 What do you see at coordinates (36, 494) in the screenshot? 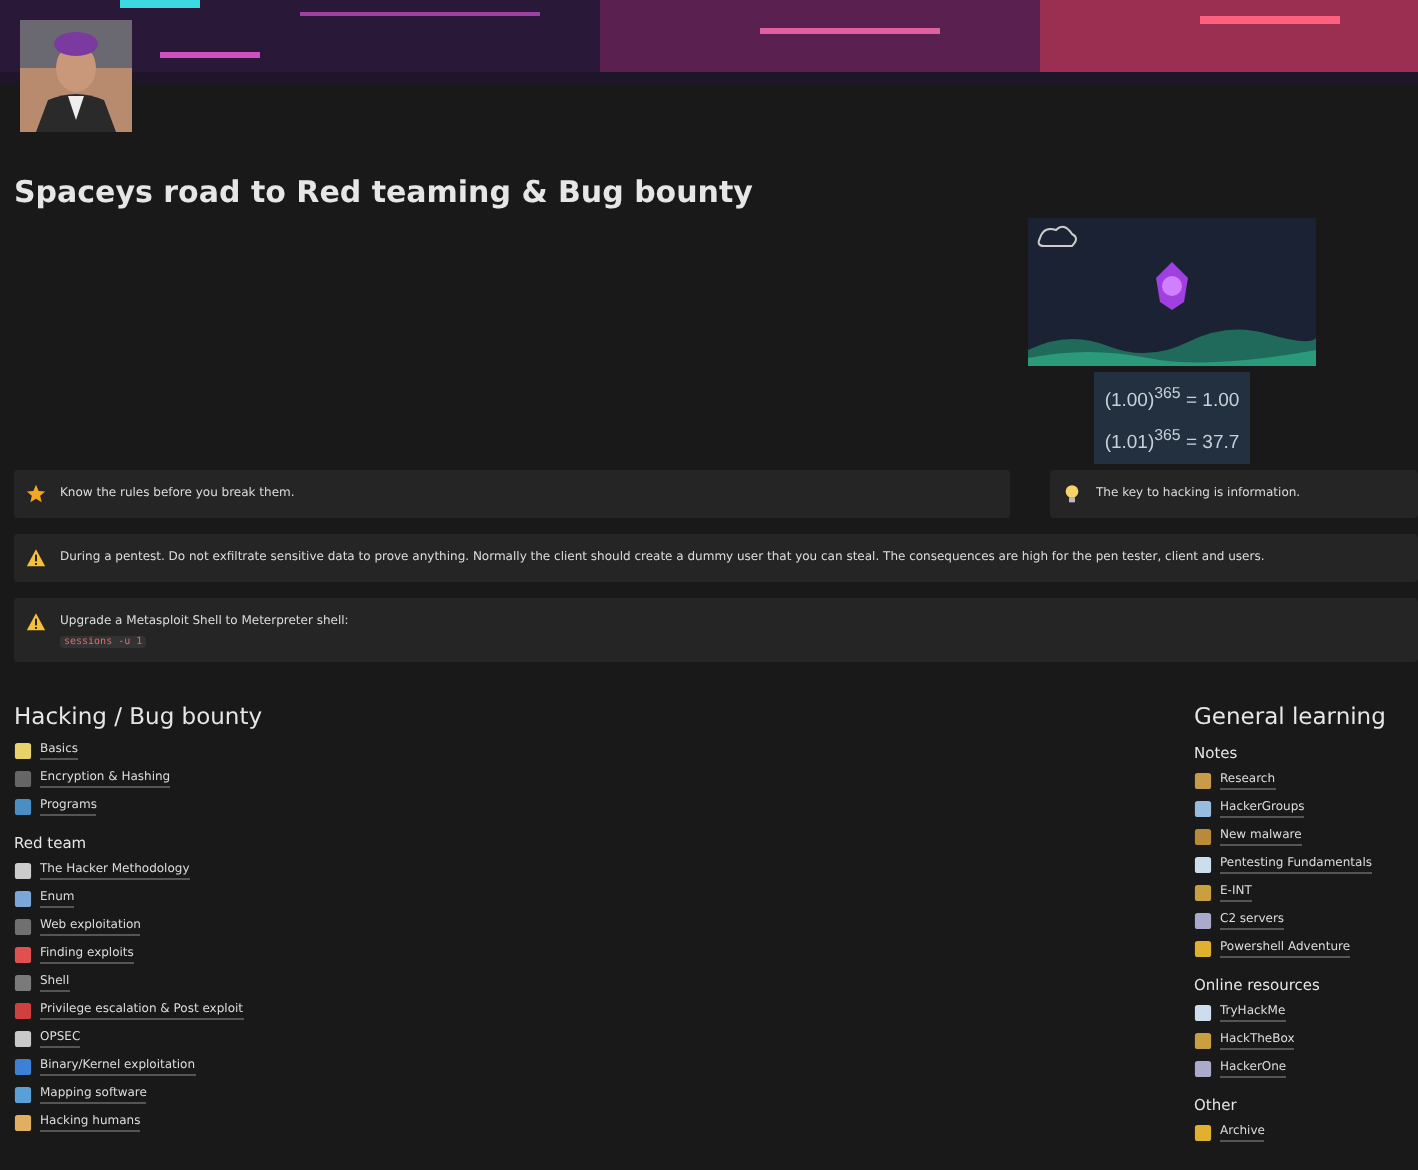
I see `star-icon` at bounding box center [36, 494].